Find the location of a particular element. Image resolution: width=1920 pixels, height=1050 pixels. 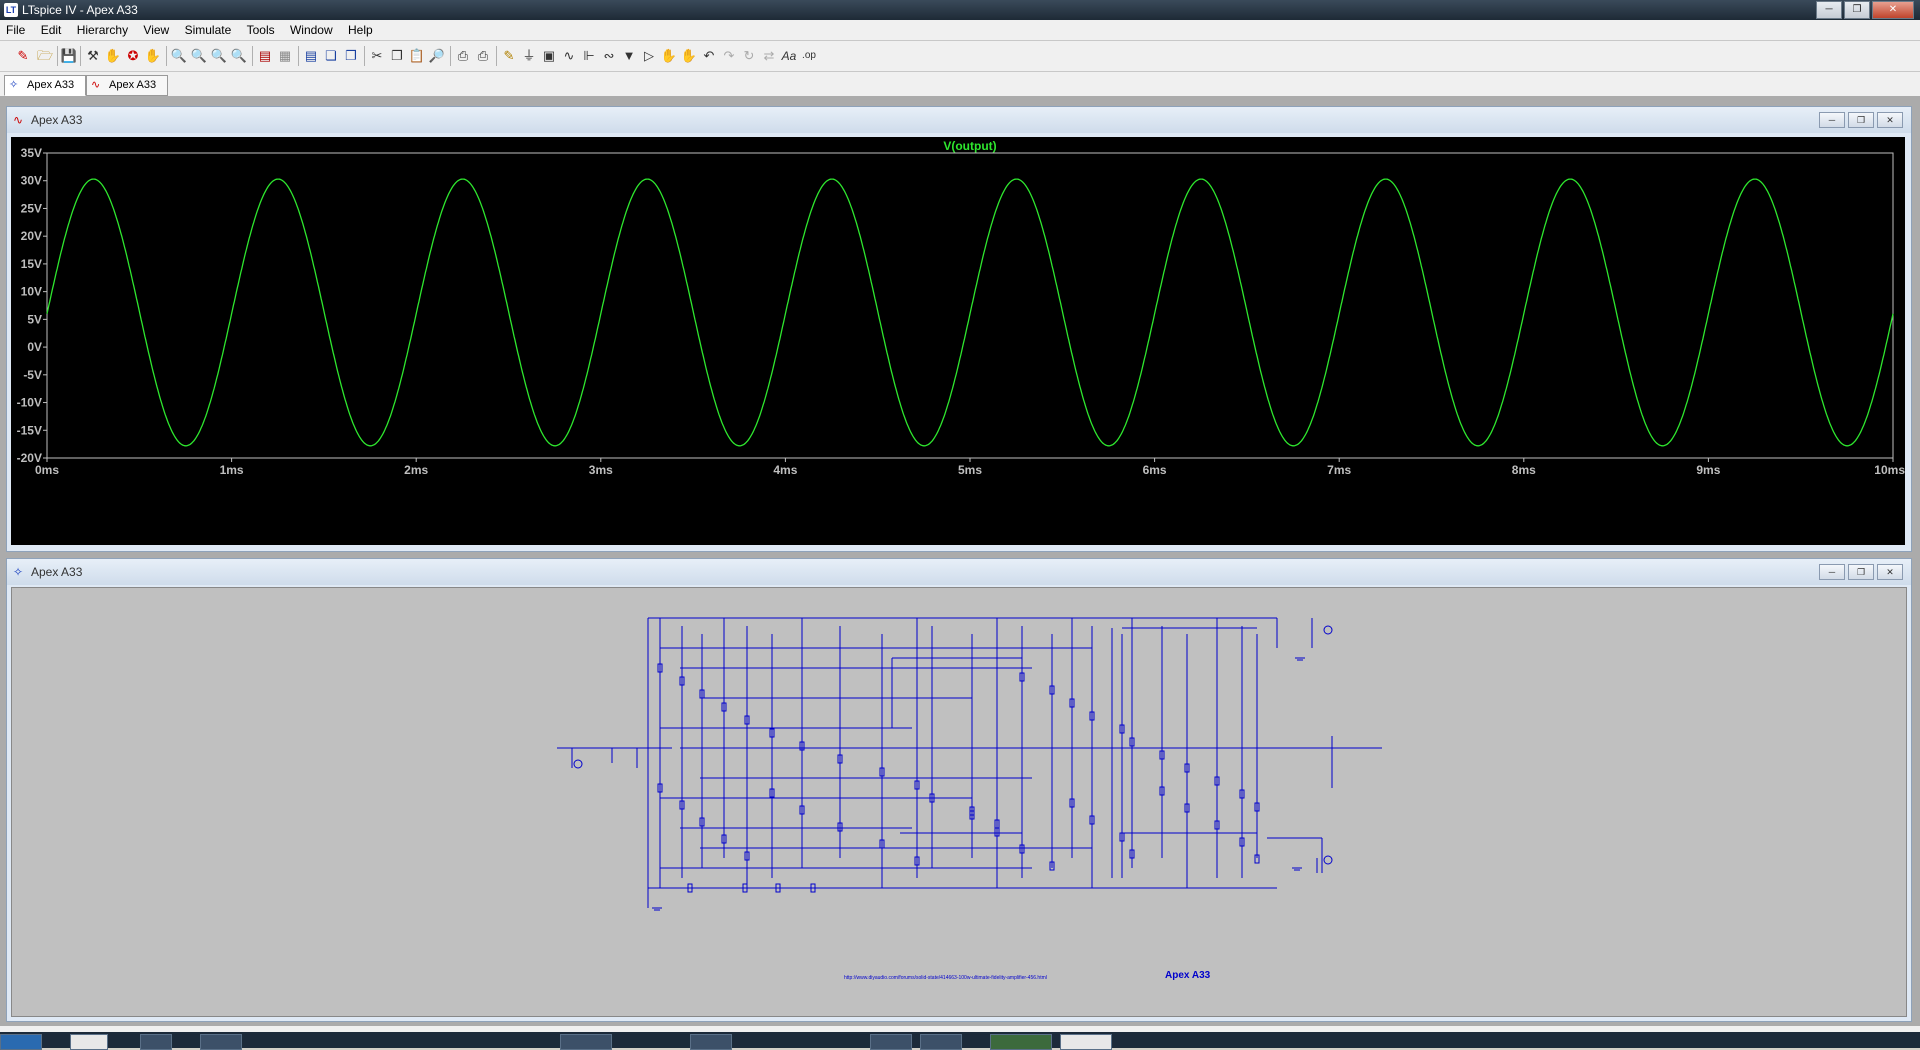

schematic-minimize-button: ─ is located at coordinates (1832, 572).